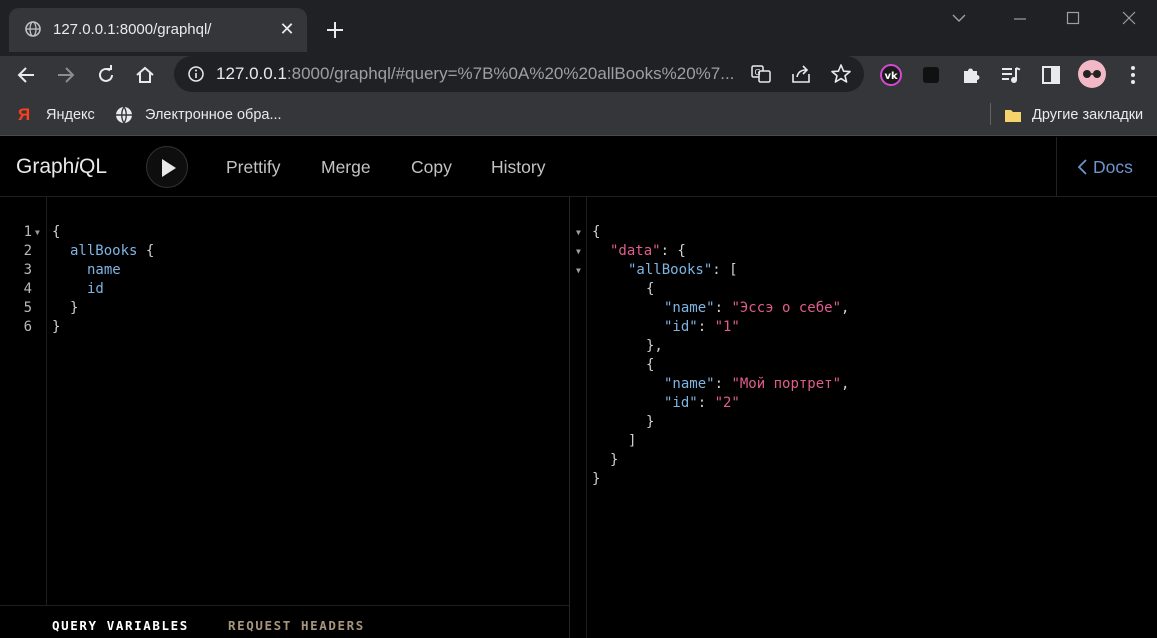 This screenshot has width=1157, height=638. What do you see at coordinates (1092, 74) in the screenshot?
I see `profile-avatar` at bounding box center [1092, 74].